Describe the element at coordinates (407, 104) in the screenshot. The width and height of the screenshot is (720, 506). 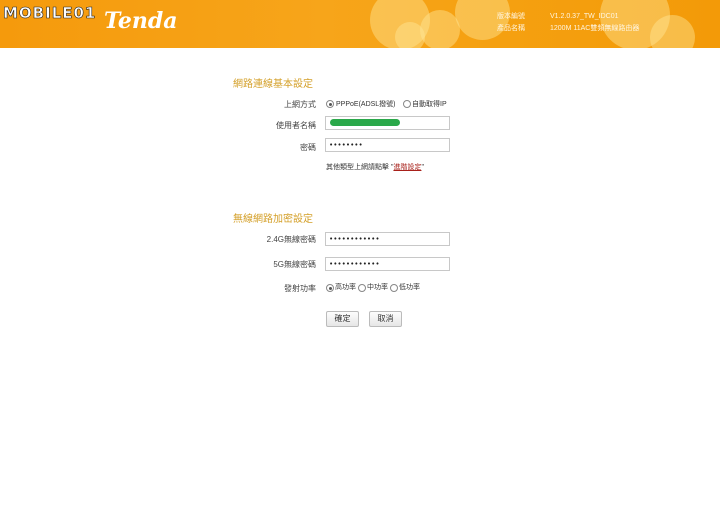
I see `radio-dhcp` at that location.